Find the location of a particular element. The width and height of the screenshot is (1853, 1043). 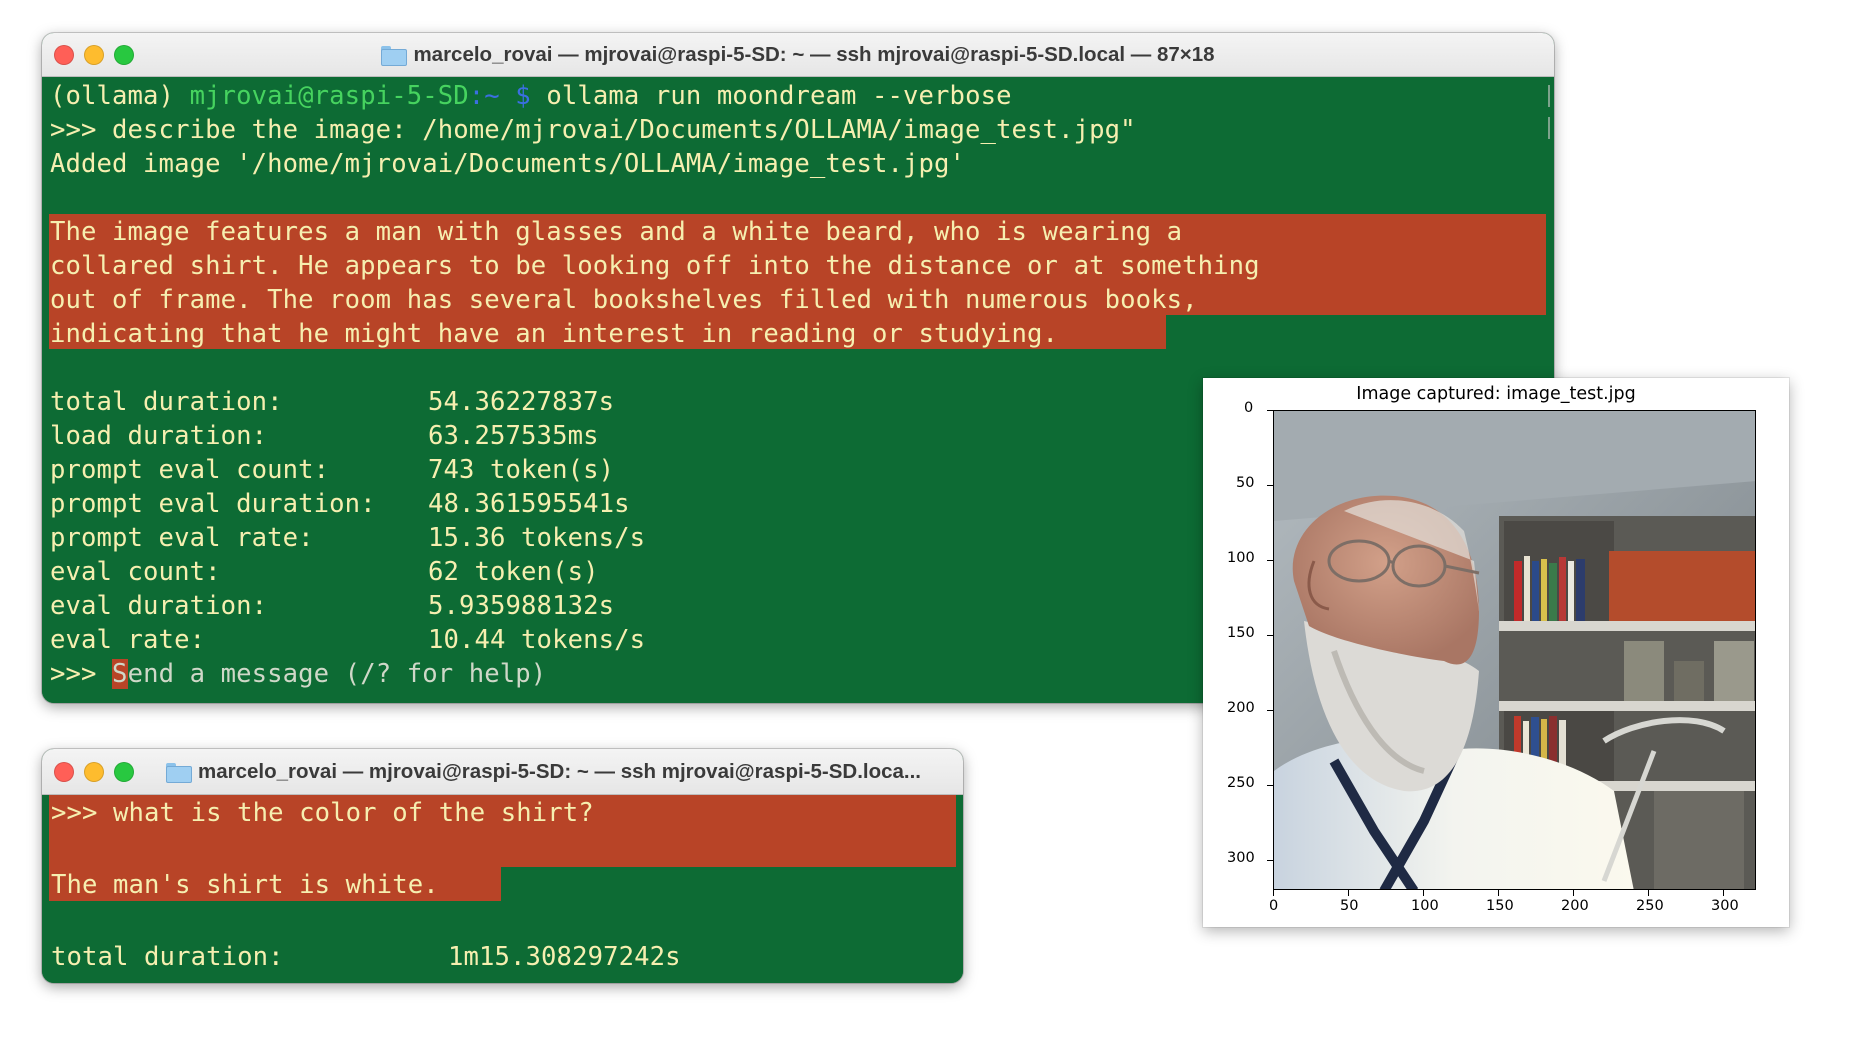

y-tick-label: 300 is located at coordinates (1241, 858).